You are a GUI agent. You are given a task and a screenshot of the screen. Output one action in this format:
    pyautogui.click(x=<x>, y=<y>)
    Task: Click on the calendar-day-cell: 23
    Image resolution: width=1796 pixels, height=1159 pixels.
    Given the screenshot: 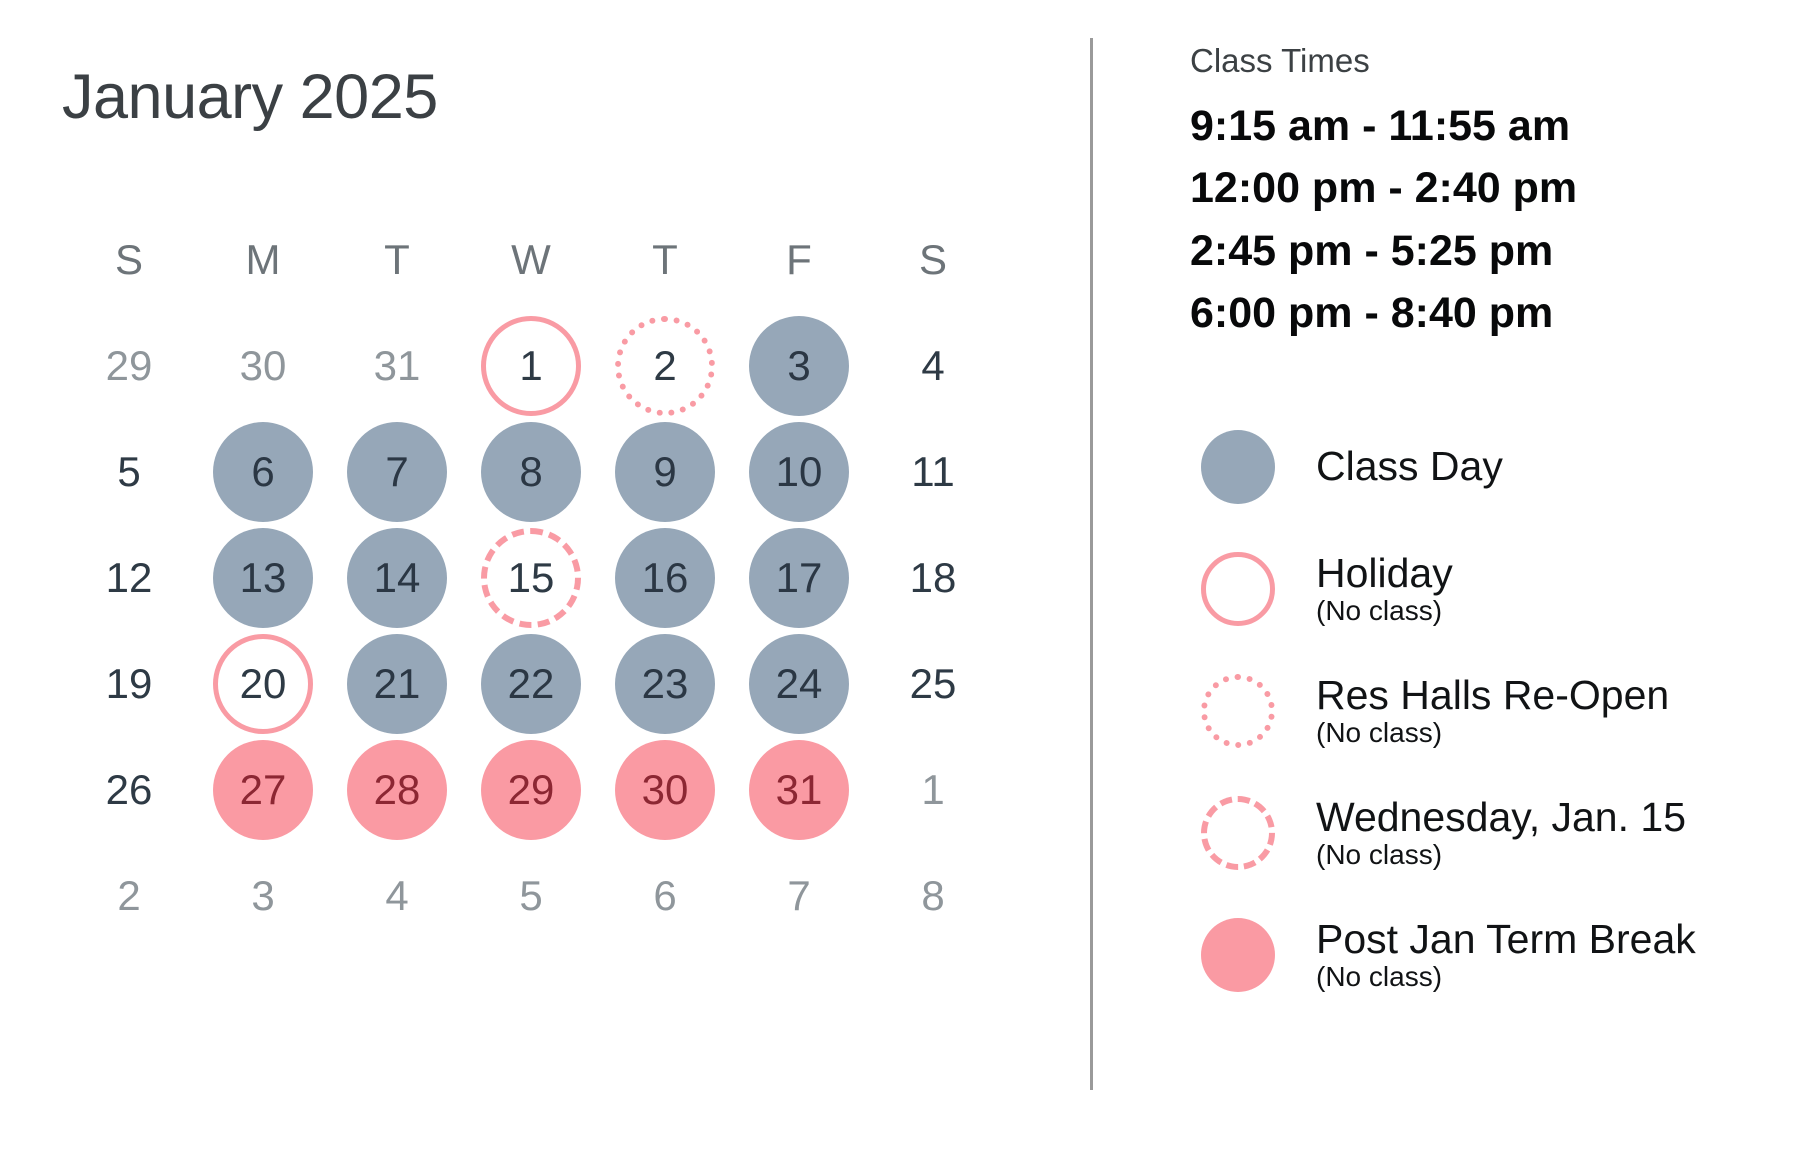 What is the action you would take?
    pyautogui.click(x=665, y=684)
    